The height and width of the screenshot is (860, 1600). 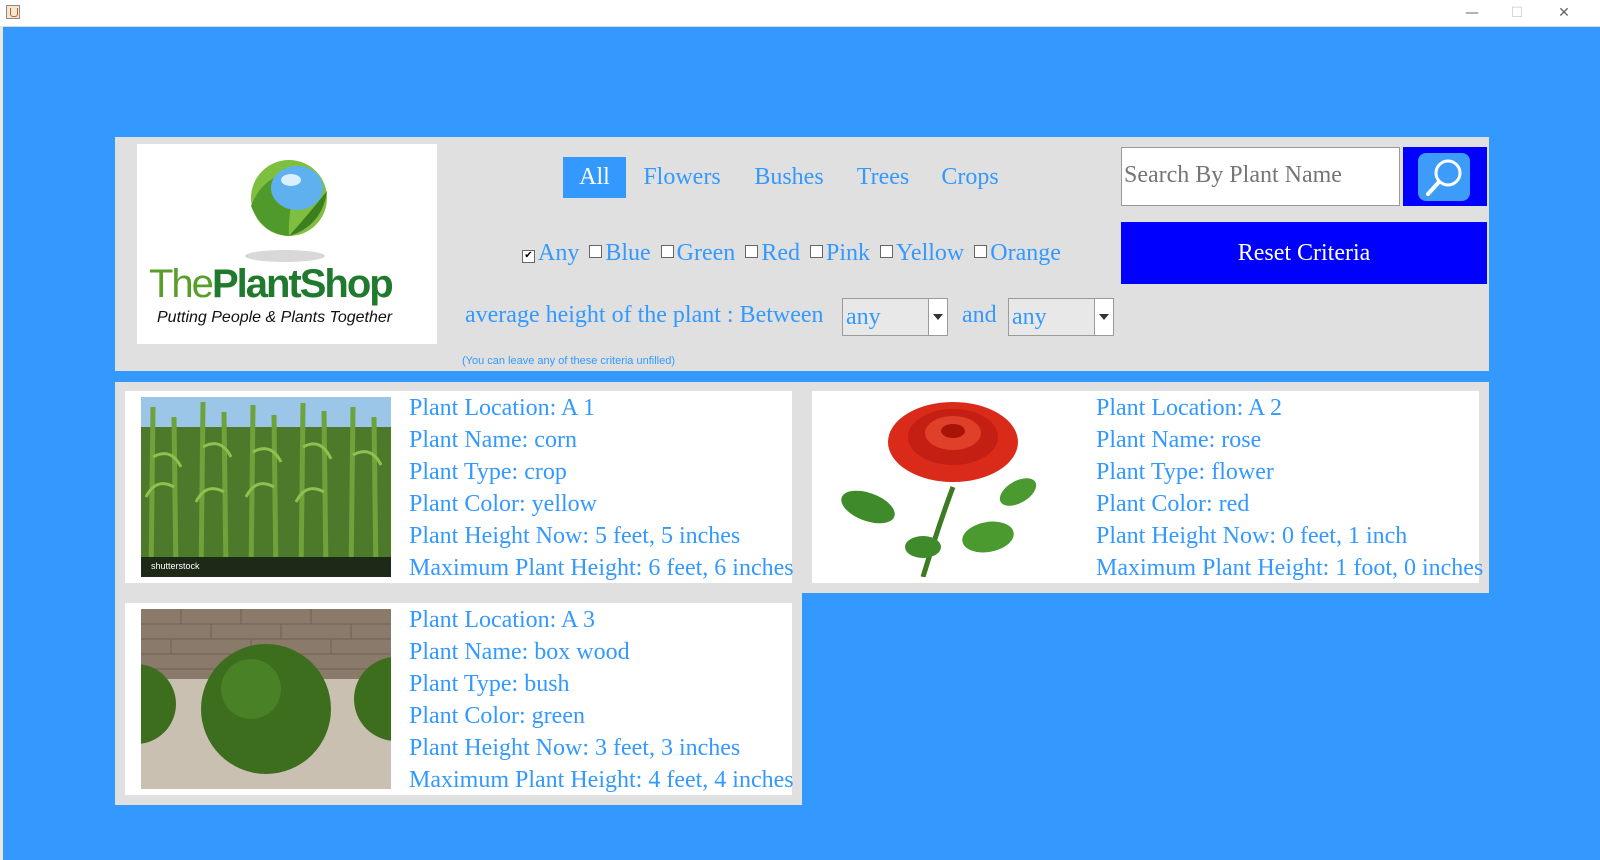 I want to click on search-field, so click(x=1260, y=176).